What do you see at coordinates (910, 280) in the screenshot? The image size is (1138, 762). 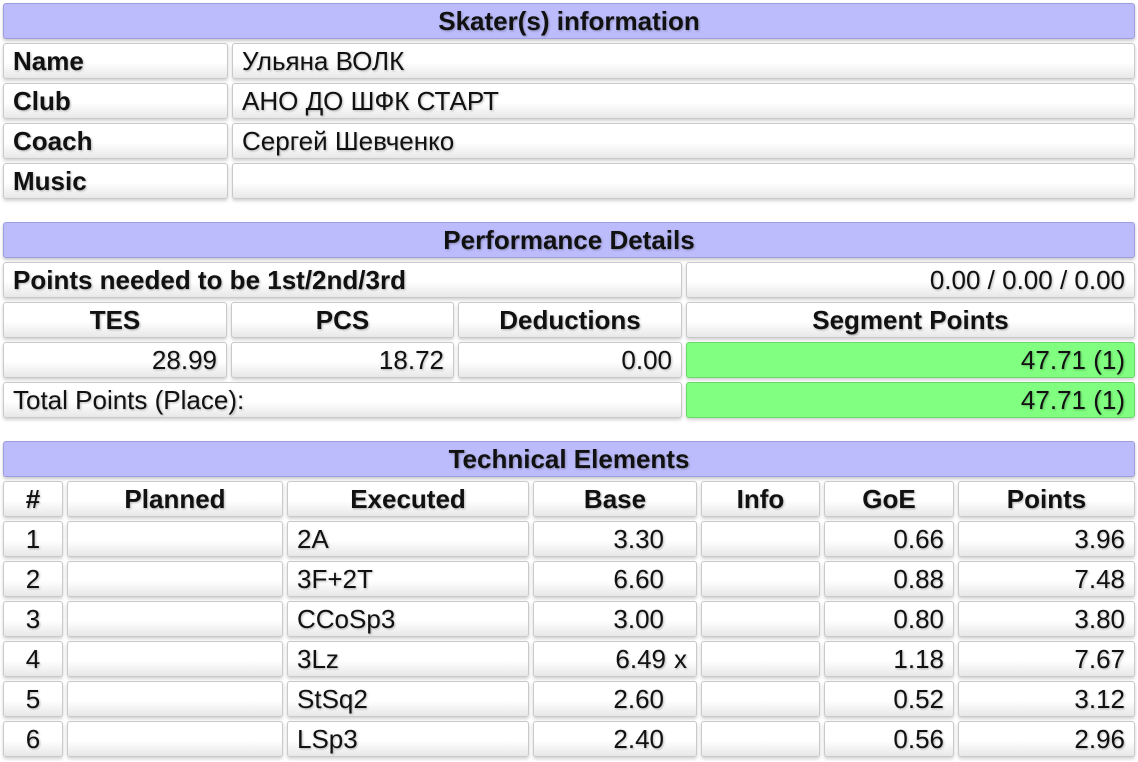 I see `points-needed-value: 0.00 / 0.00 / 0.00` at bounding box center [910, 280].